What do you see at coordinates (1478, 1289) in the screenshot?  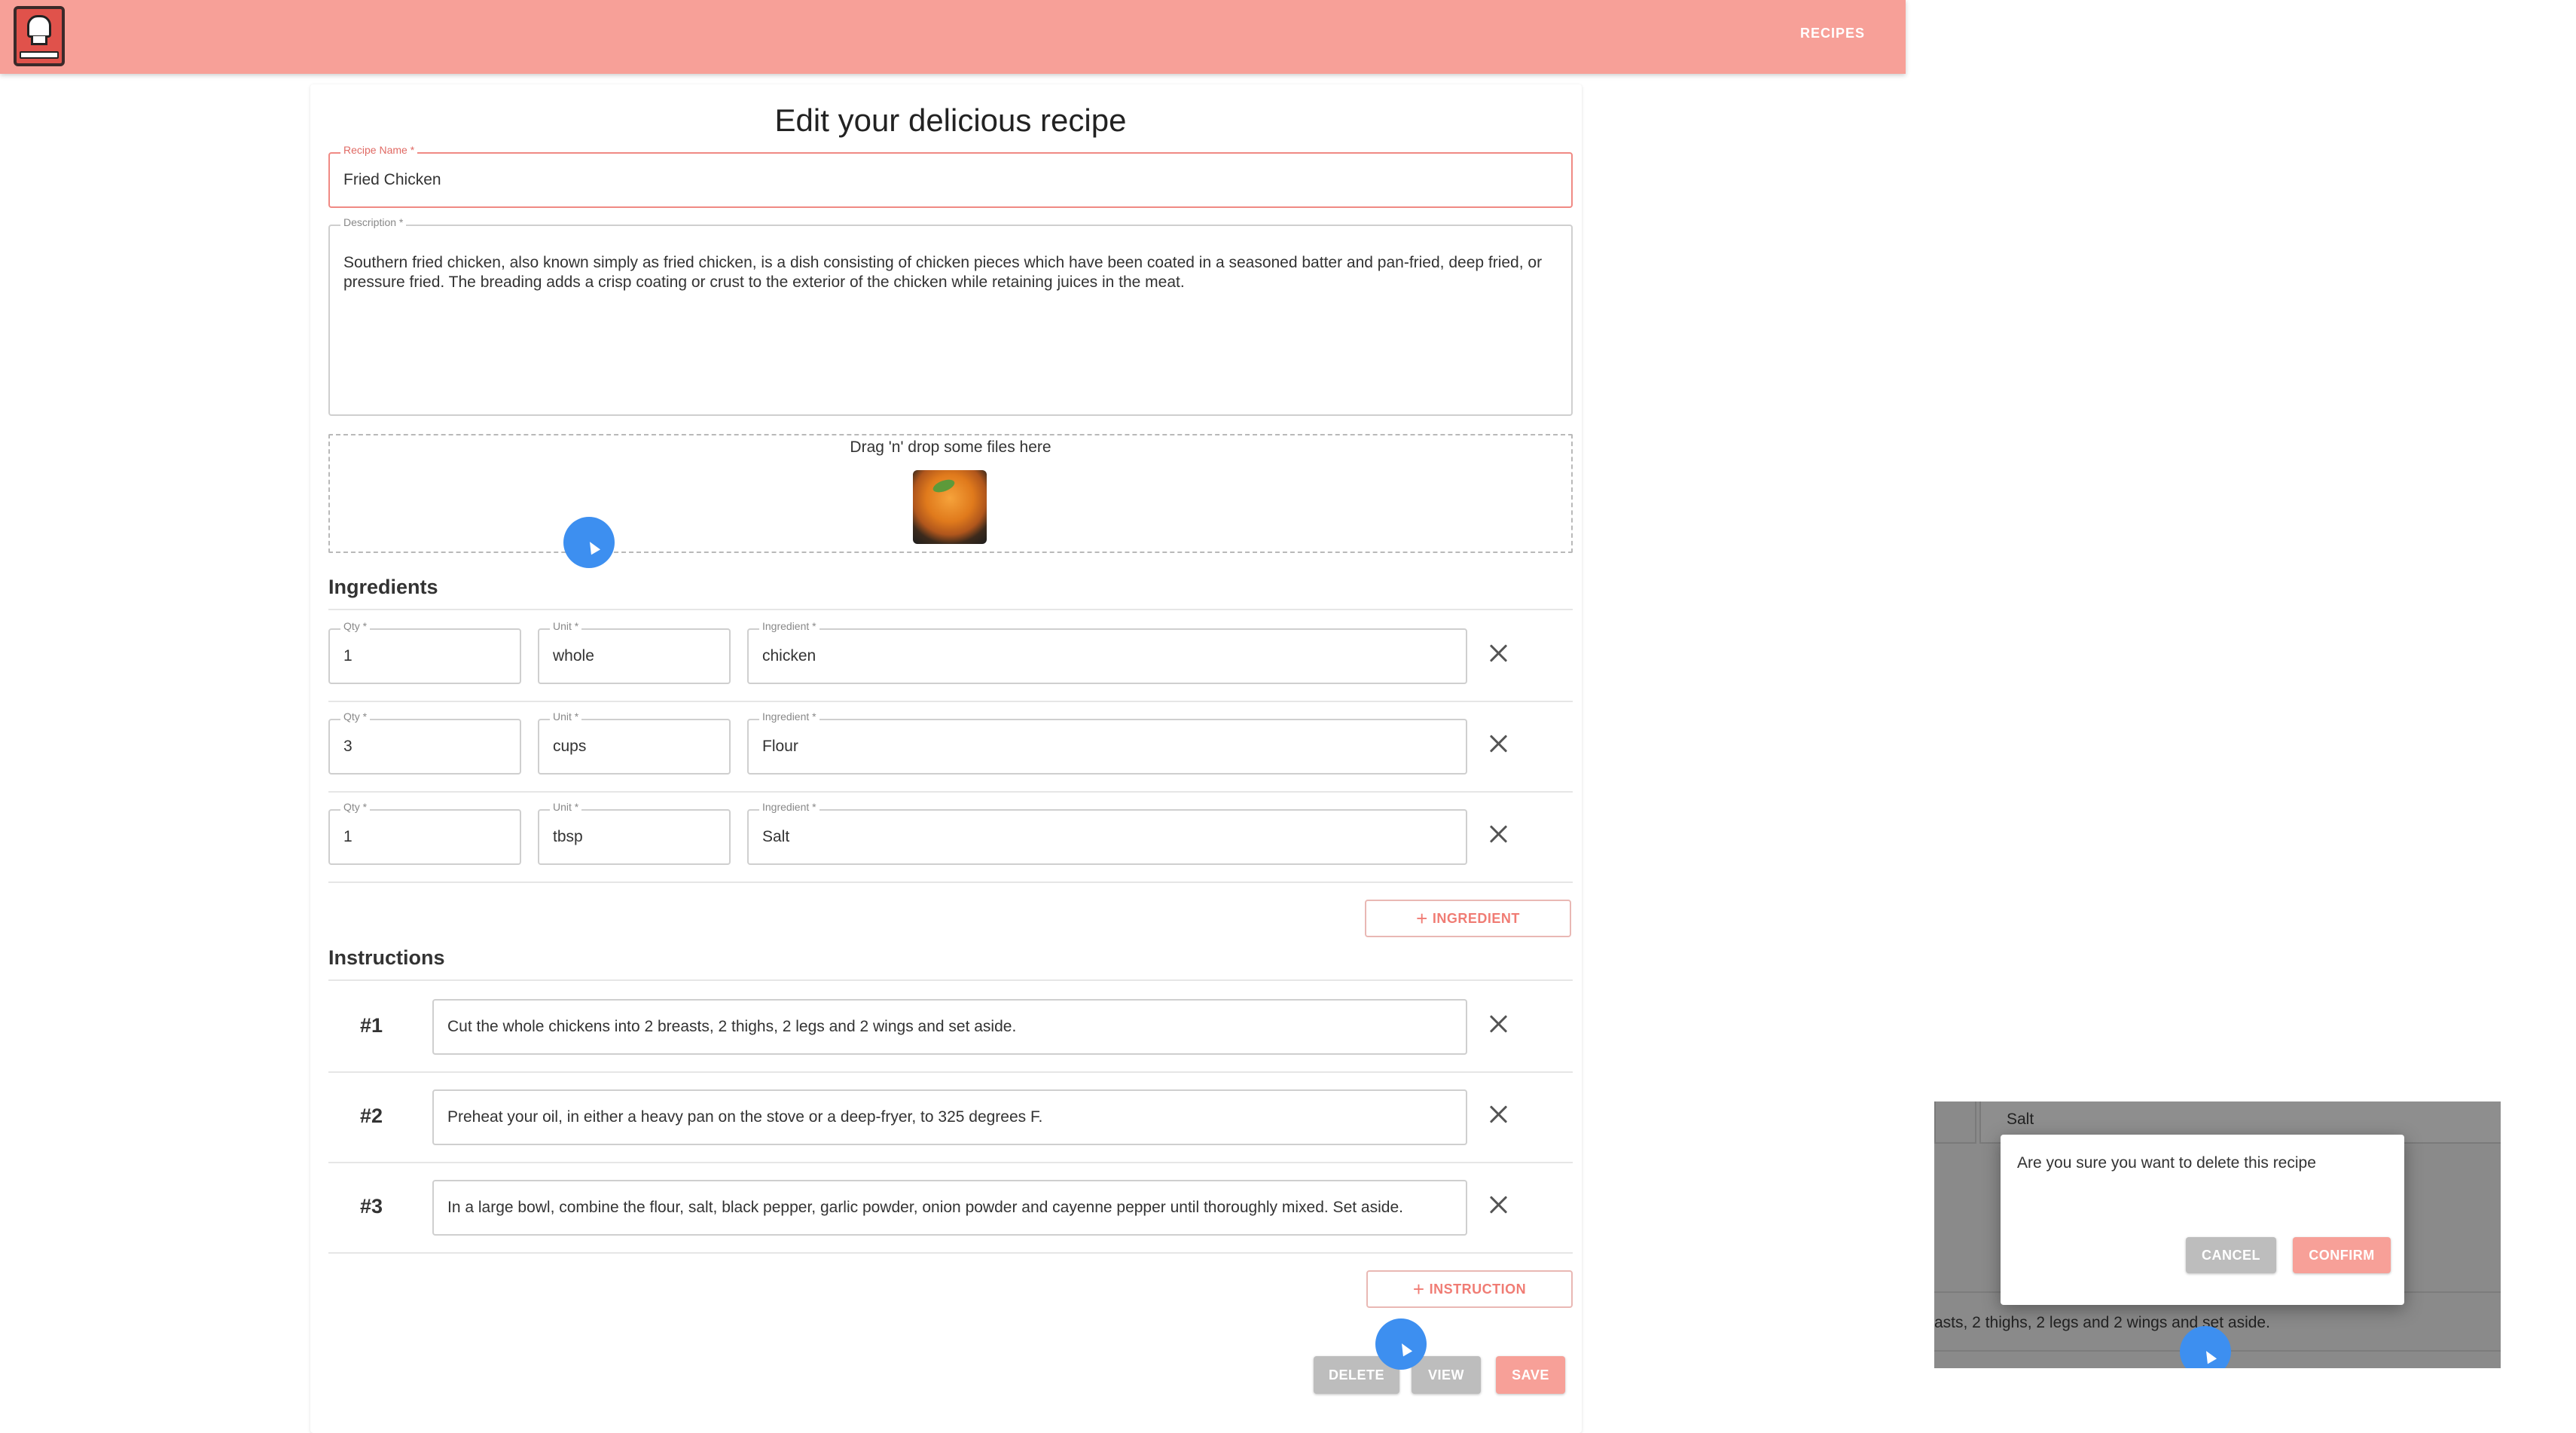 I see `add-instruction-label: INSTRUCTION` at bounding box center [1478, 1289].